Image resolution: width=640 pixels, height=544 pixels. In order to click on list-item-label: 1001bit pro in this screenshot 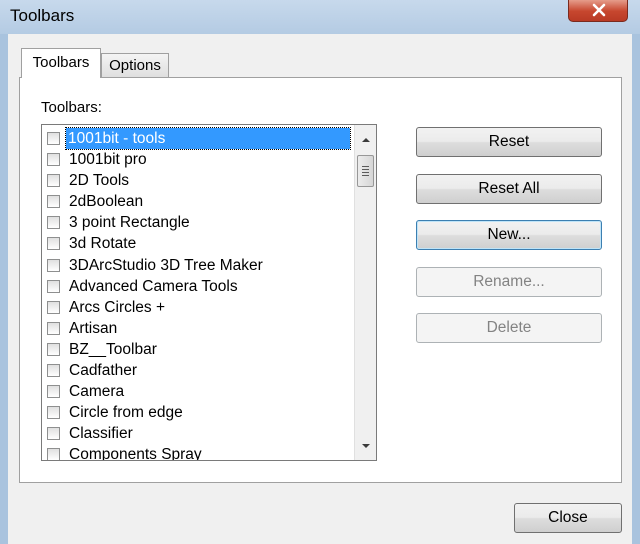, I will do `click(108, 160)`.